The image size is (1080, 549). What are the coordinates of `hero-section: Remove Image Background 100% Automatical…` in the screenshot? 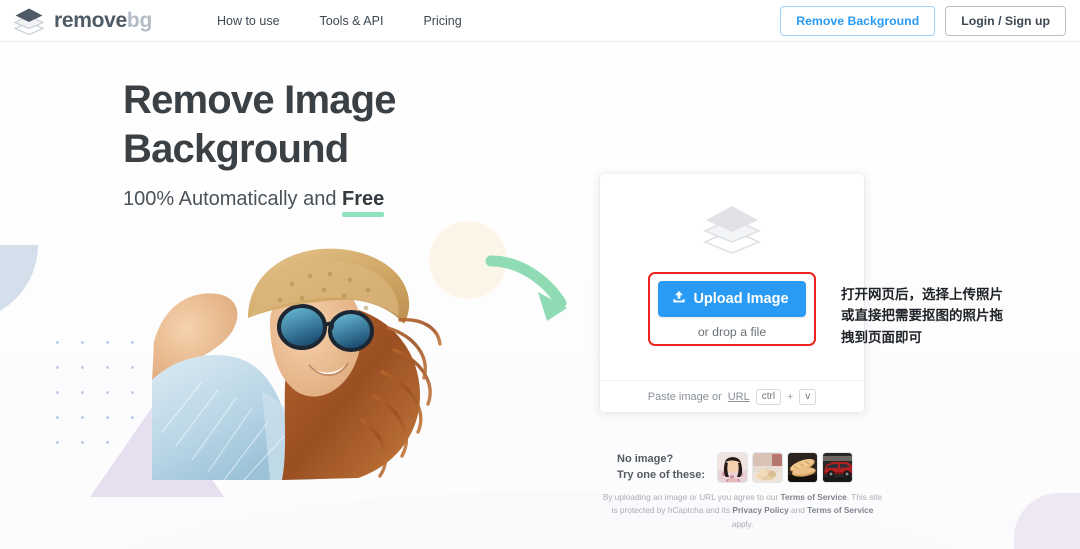 It's located at (260, 146).